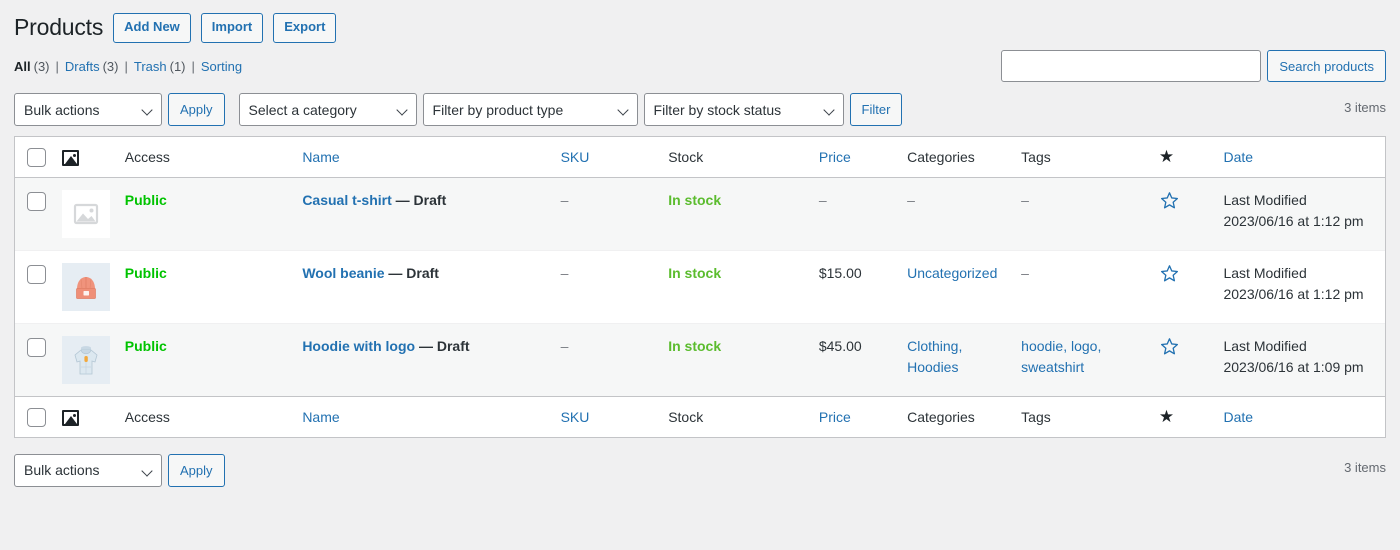 The image size is (1400, 550). What do you see at coordinates (743, 417) in the screenshot?
I see `stock-column-footer: Stock` at bounding box center [743, 417].